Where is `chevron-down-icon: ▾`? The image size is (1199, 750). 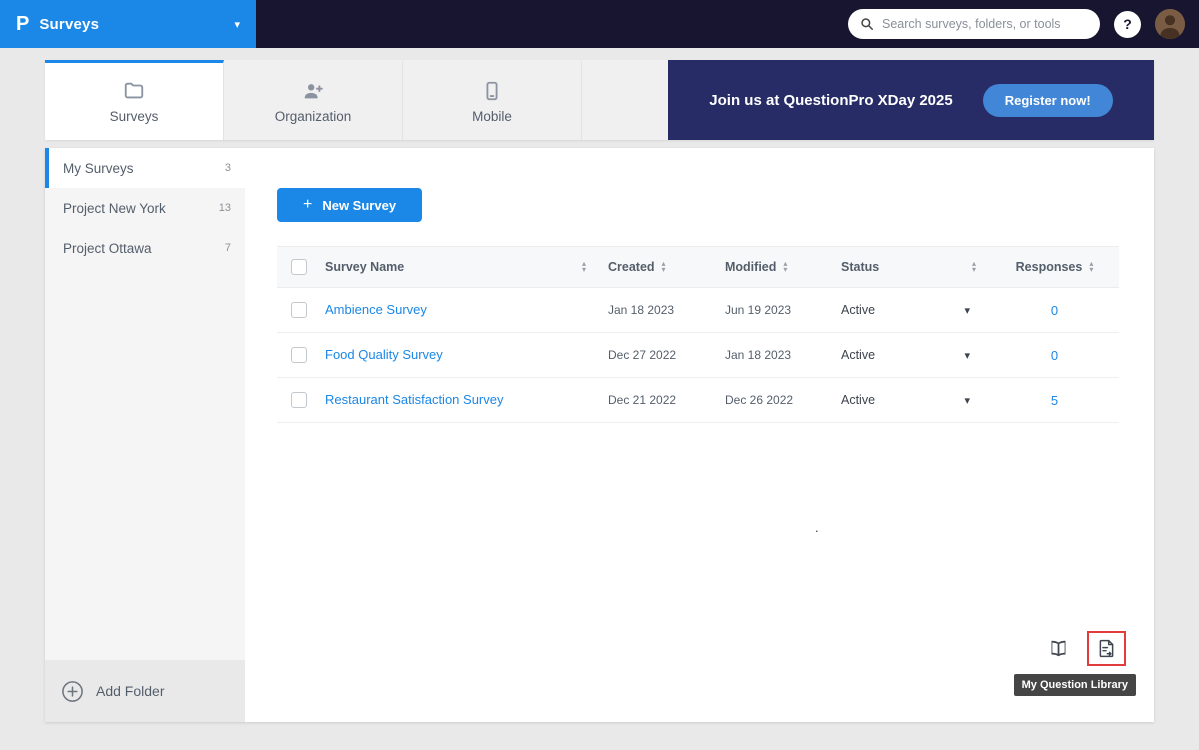 chevron-down-icon: ▾ is located at coordinates (237, 24).